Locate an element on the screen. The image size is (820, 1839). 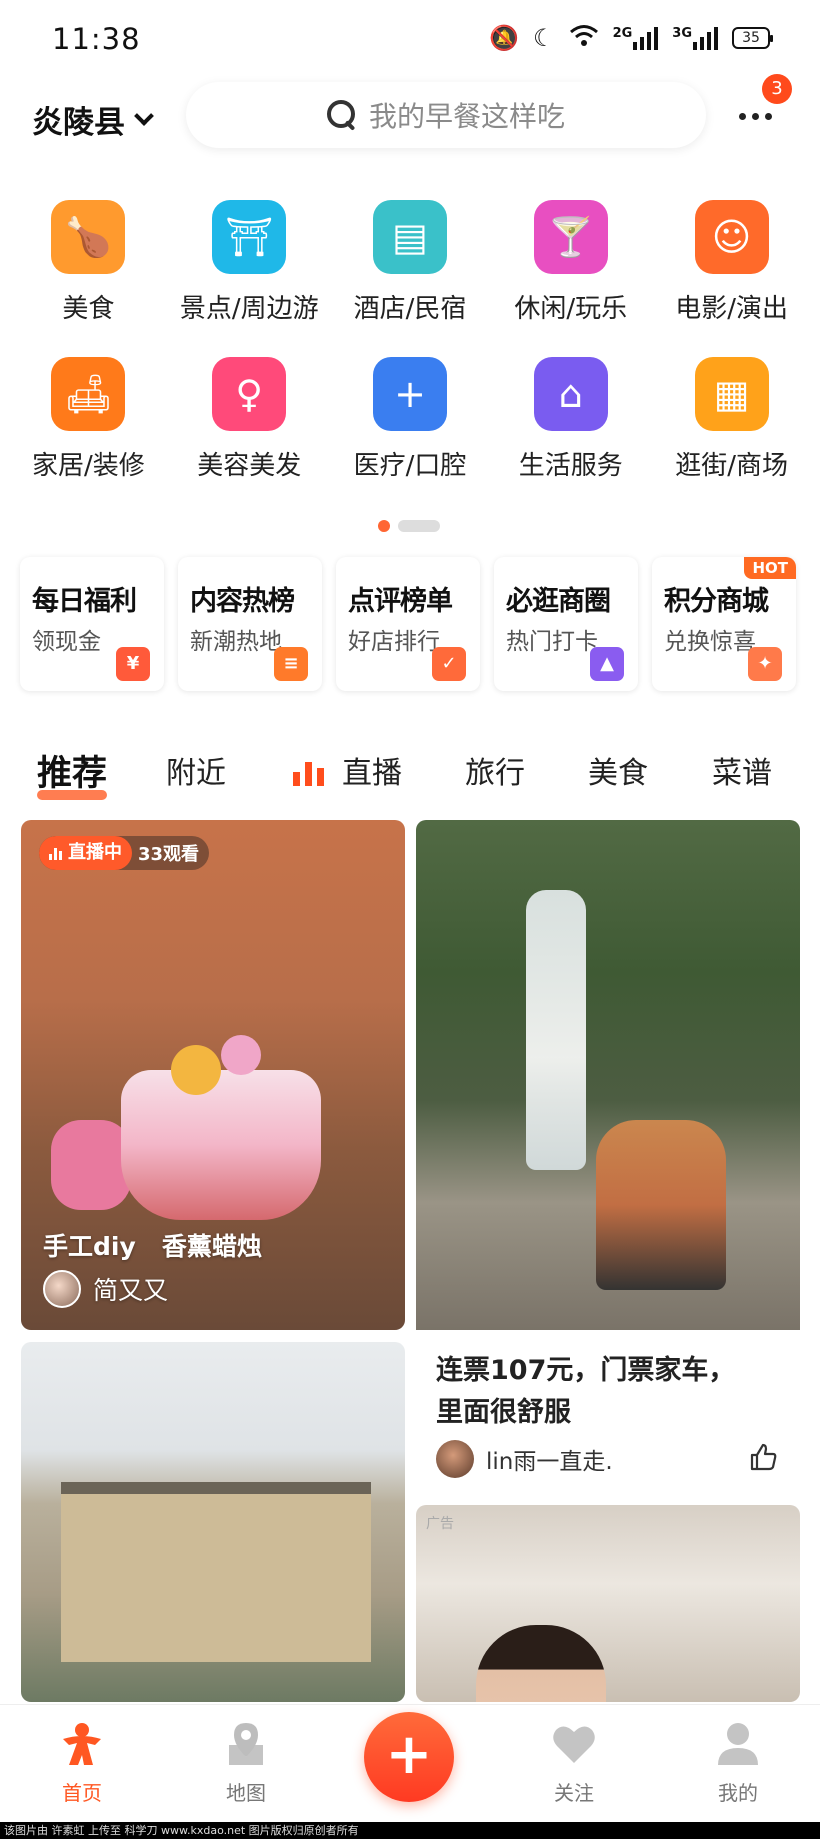
temple-icon: ⛩ is located at coordinates (249, 237).